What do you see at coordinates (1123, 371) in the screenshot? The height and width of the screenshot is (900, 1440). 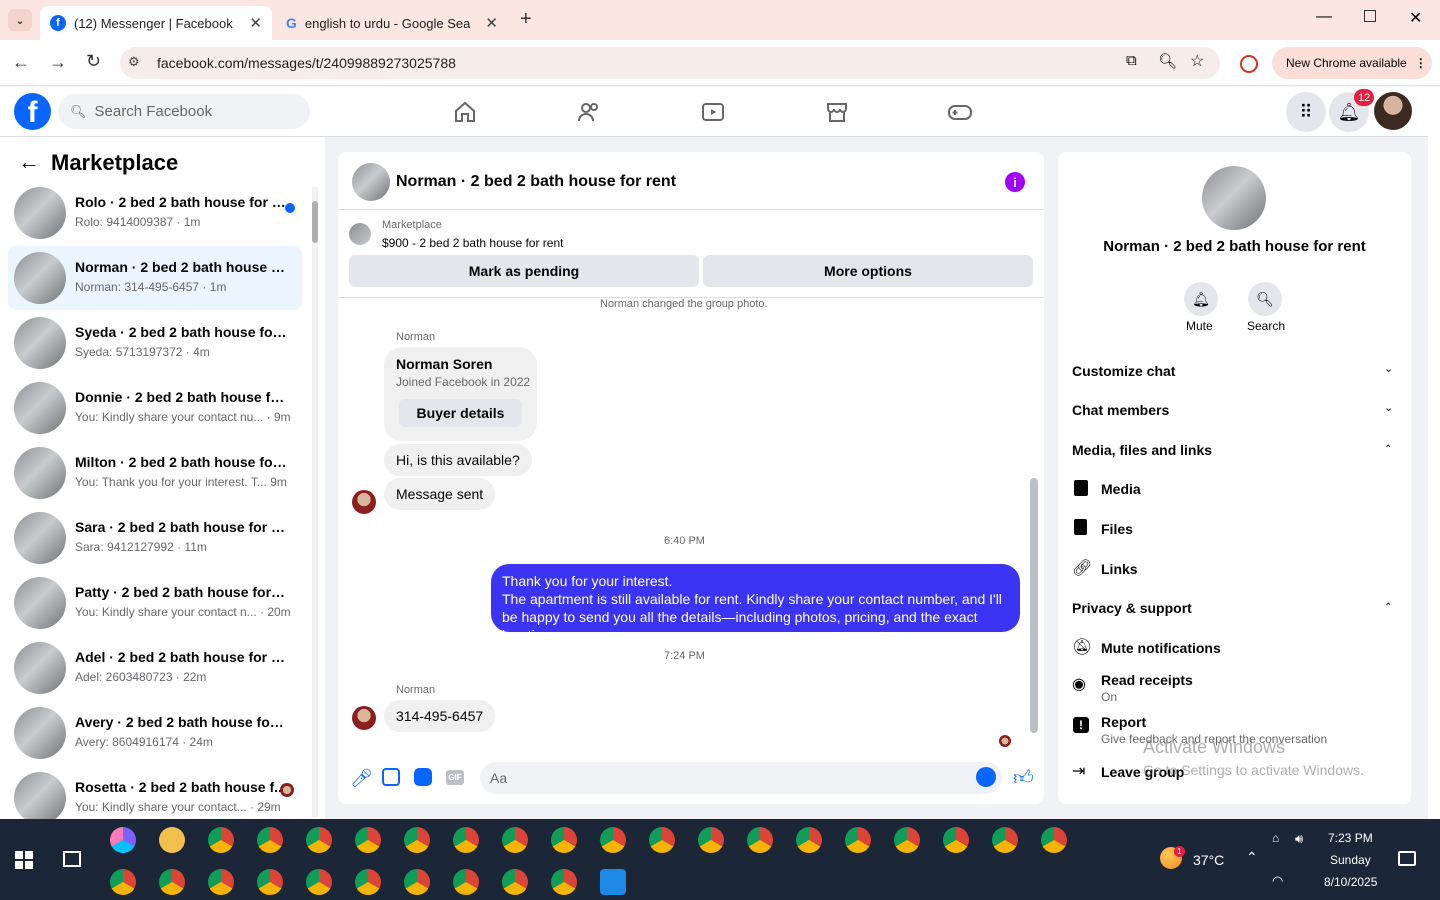 I see `customize-chat-toggle: Customize chat` at bounding box center [1123, 371].